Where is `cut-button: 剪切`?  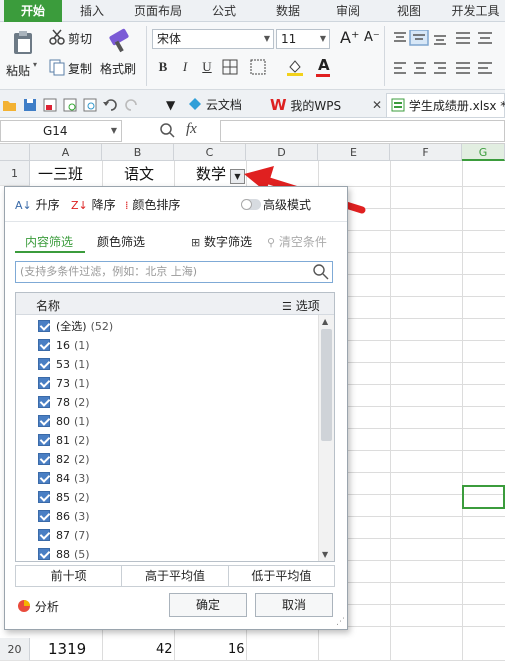
cut-button: 剪切 is located at coordinates (80, 38).